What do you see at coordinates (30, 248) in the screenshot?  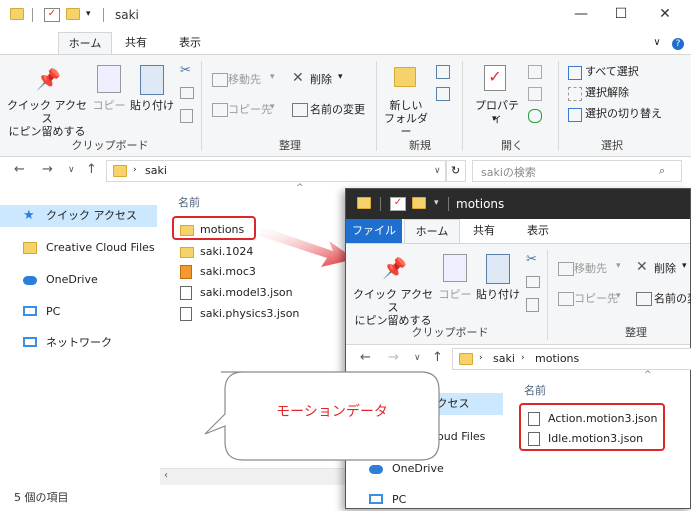 I see `creative-cloud-icon` at bounding box center [30, 248].